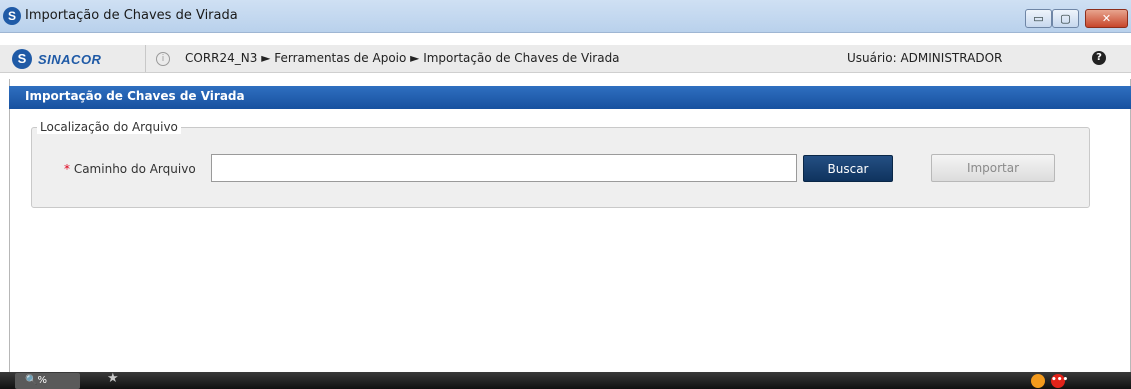  I want to click on nav-divider, so click(145, 58).